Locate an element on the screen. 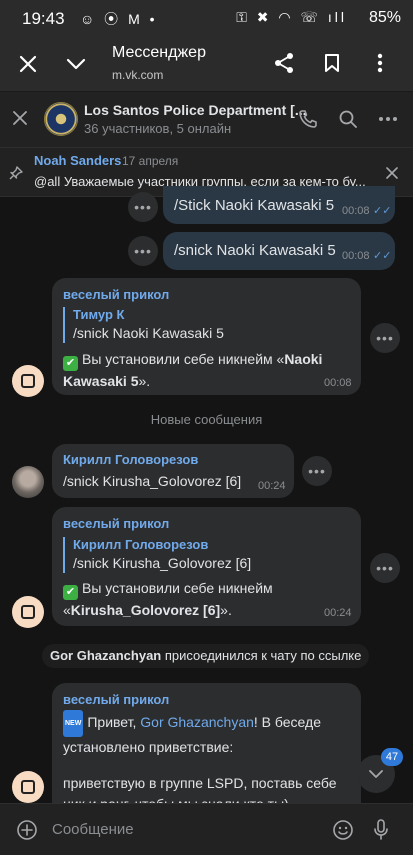 This screenshot has width=413, height=855. notification-icons: ☺ ⦿ M • is located at coordinates (119, 19).